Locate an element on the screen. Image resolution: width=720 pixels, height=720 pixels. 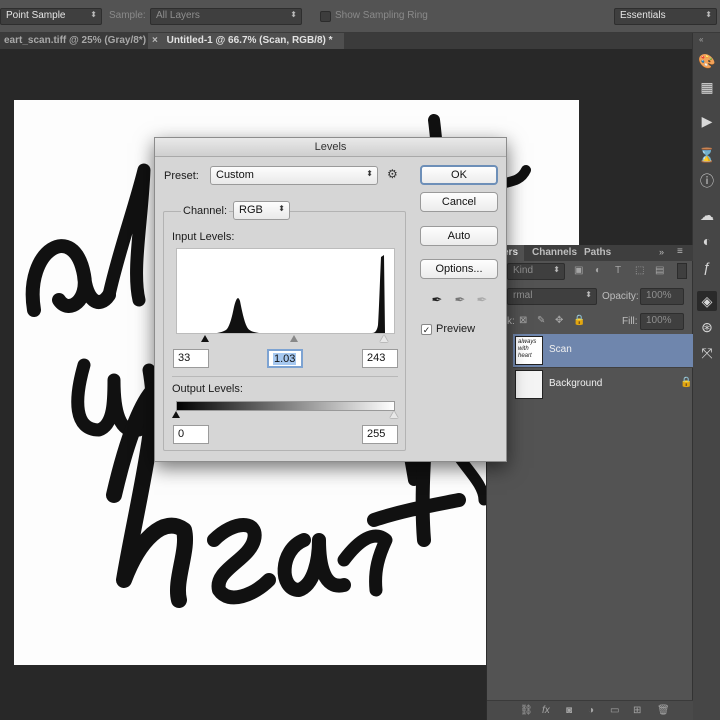
layers-bottom-toolbar: ⛓ fx ◙ ◑ ▭ ⊞ 🗑 is located at coordinates (590, 710).